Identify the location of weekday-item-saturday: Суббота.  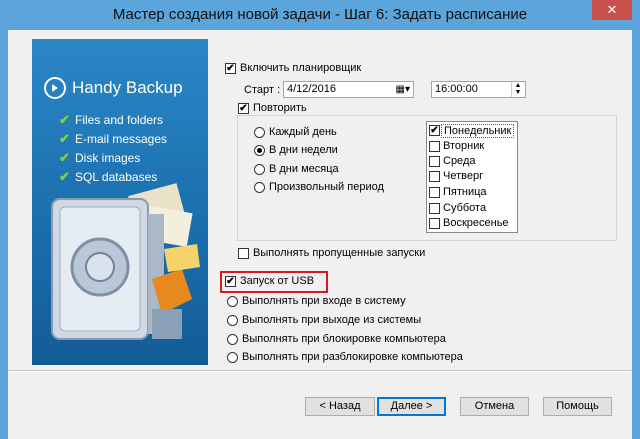
(472, 208).